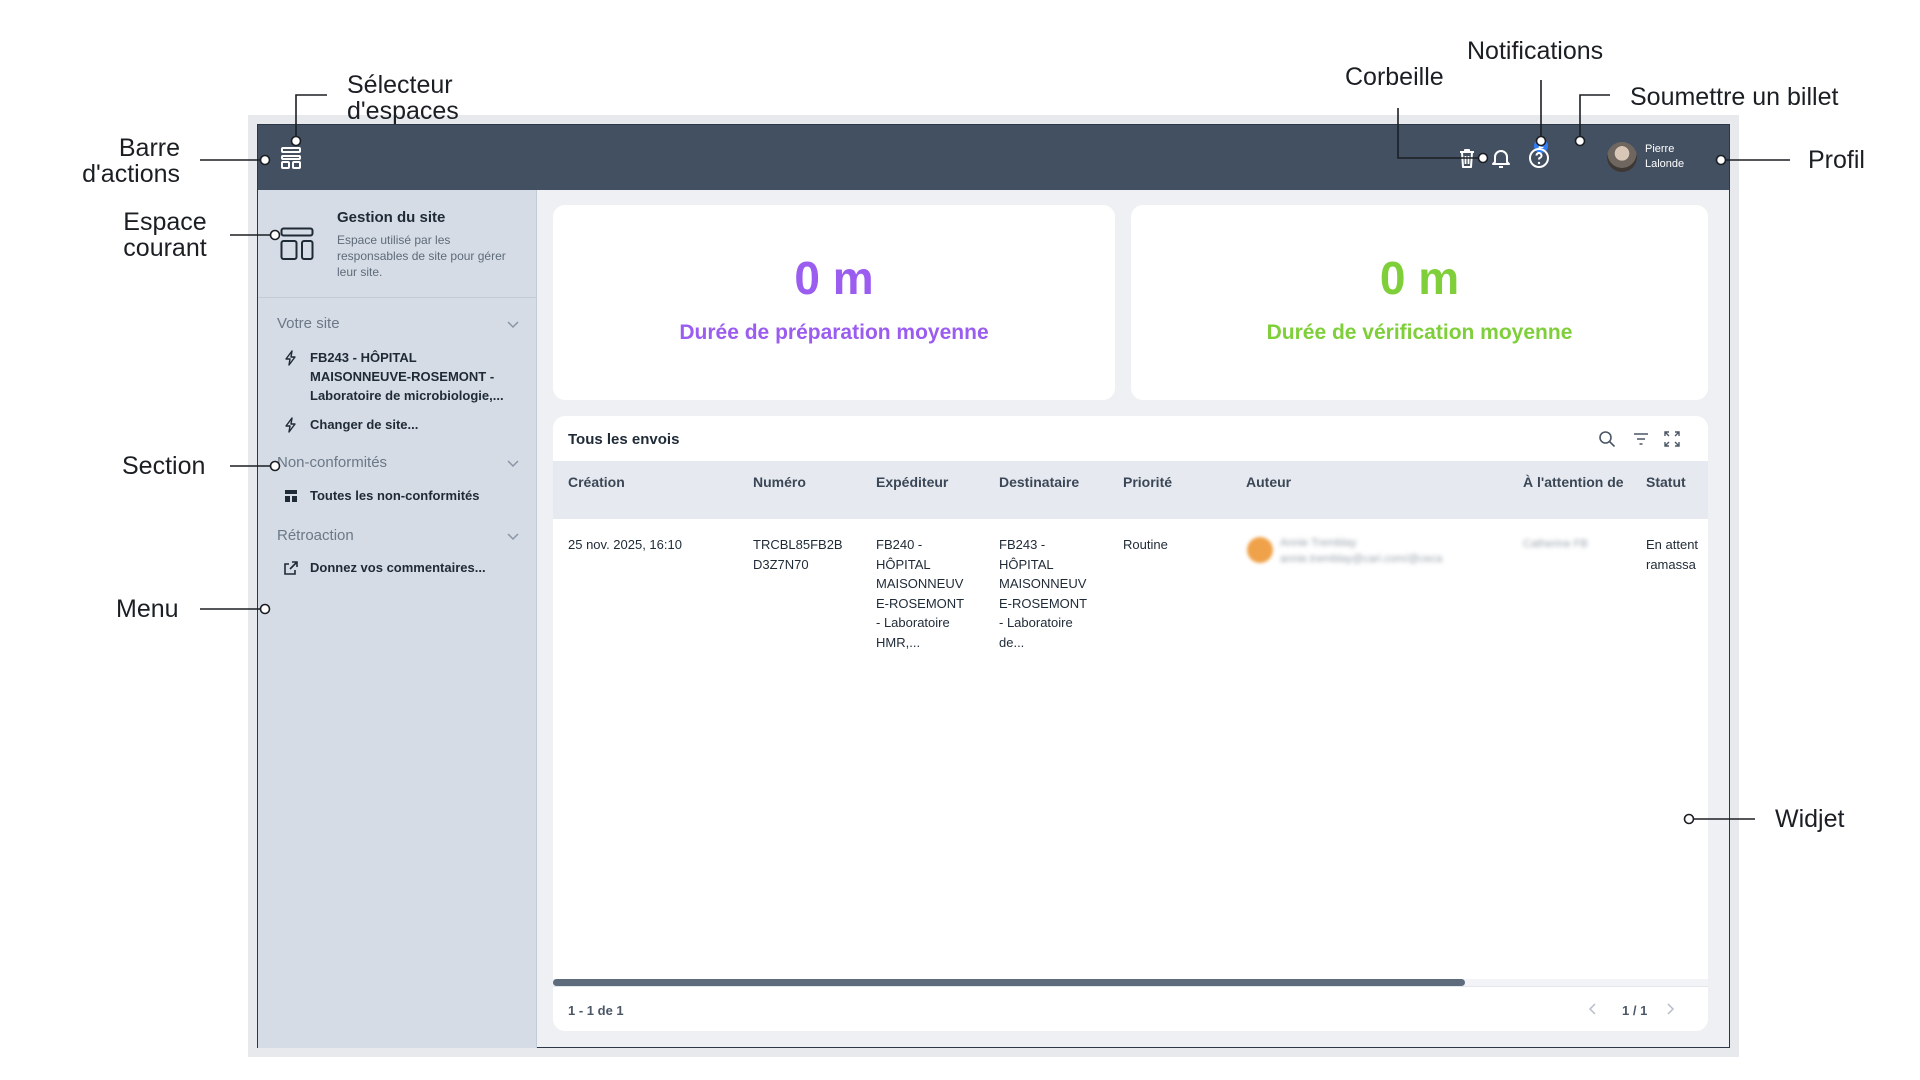 The height and width of the screenshot is (1080, 1920). I want to click on chevron-left-icon, so click(1593, 1009).